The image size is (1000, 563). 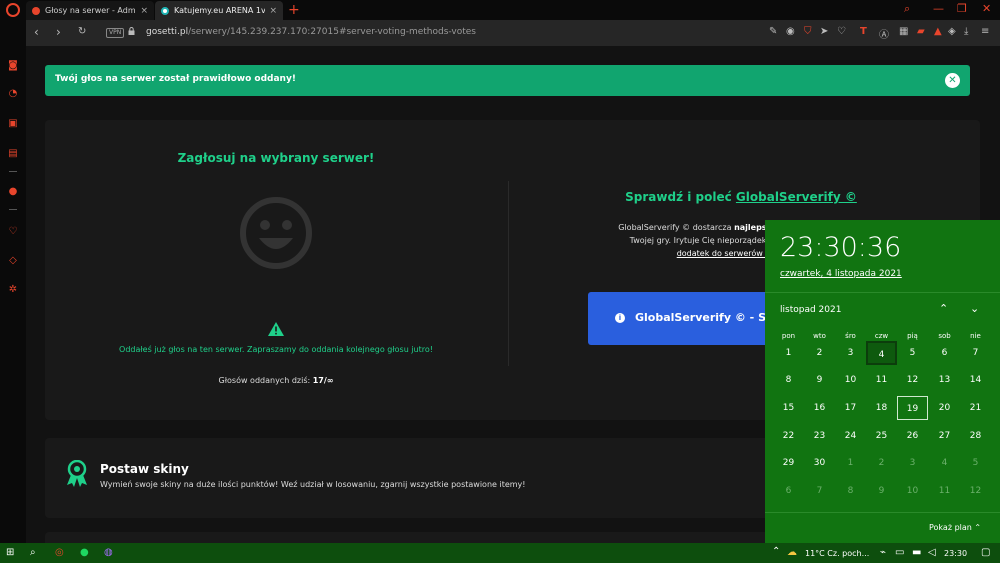 What do you see at coordinates (819, 408) in the screenshot?
I see `calendar-day: 16` at bounding box center [819, 408].